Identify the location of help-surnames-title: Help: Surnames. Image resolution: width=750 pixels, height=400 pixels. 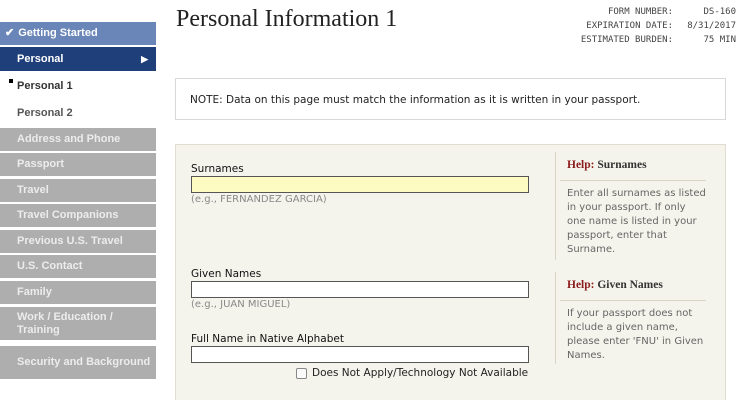
(607, 165).